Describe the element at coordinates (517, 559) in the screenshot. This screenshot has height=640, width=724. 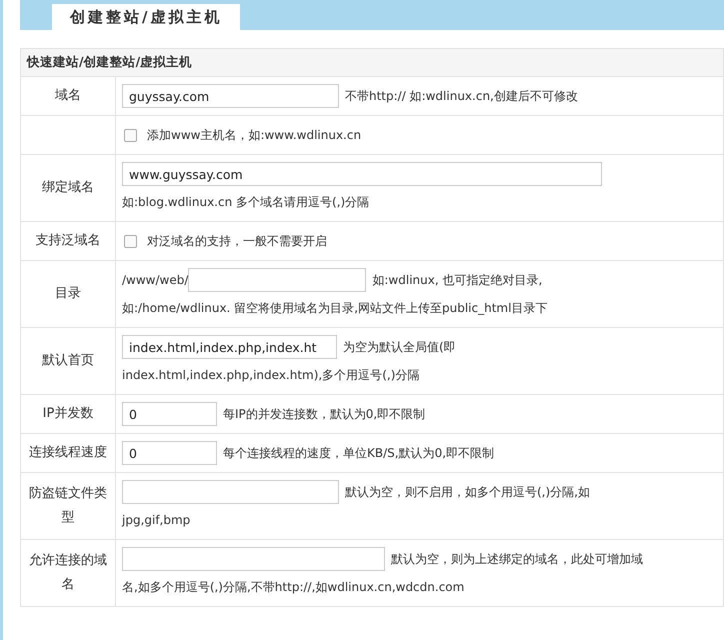
I see `hint-text: 默认为空，则为上述绑定的域名，此处可增加域` at that location.